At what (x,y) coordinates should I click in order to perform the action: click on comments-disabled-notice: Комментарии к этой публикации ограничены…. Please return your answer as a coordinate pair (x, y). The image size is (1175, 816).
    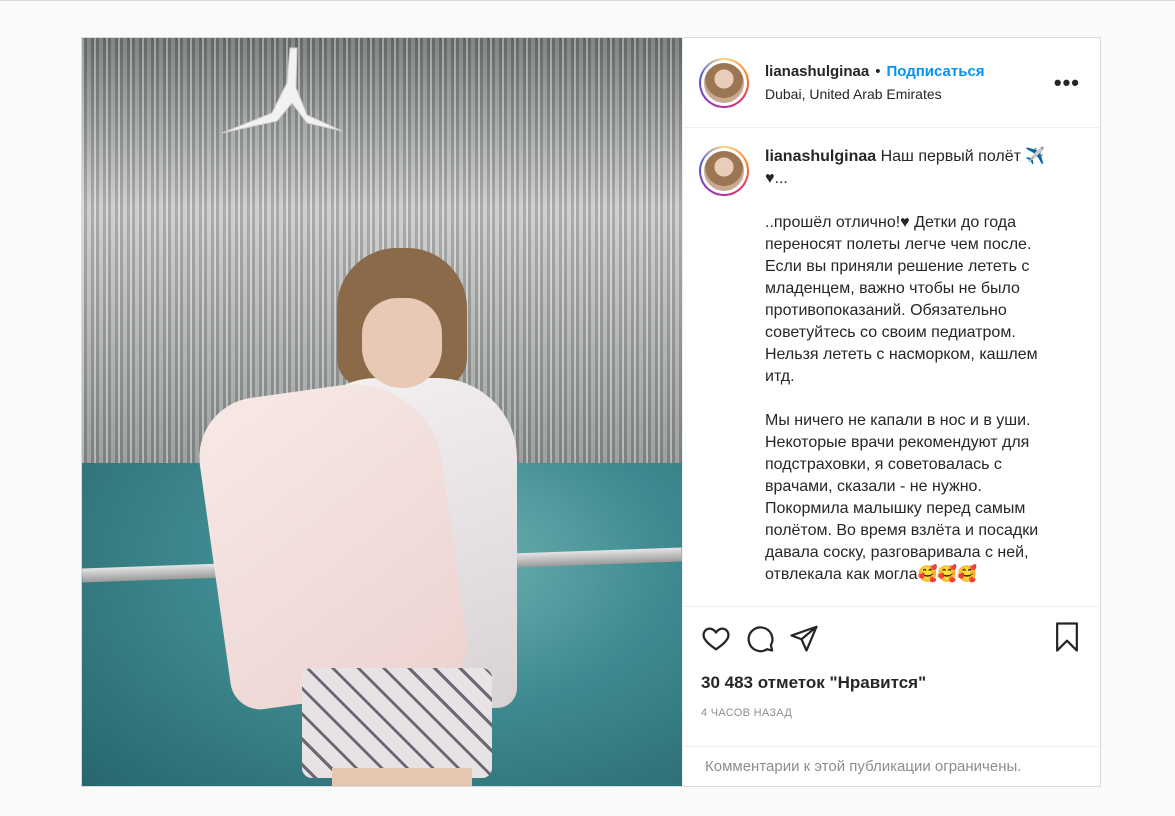
    Looking at the image, I should click on (891, 766).